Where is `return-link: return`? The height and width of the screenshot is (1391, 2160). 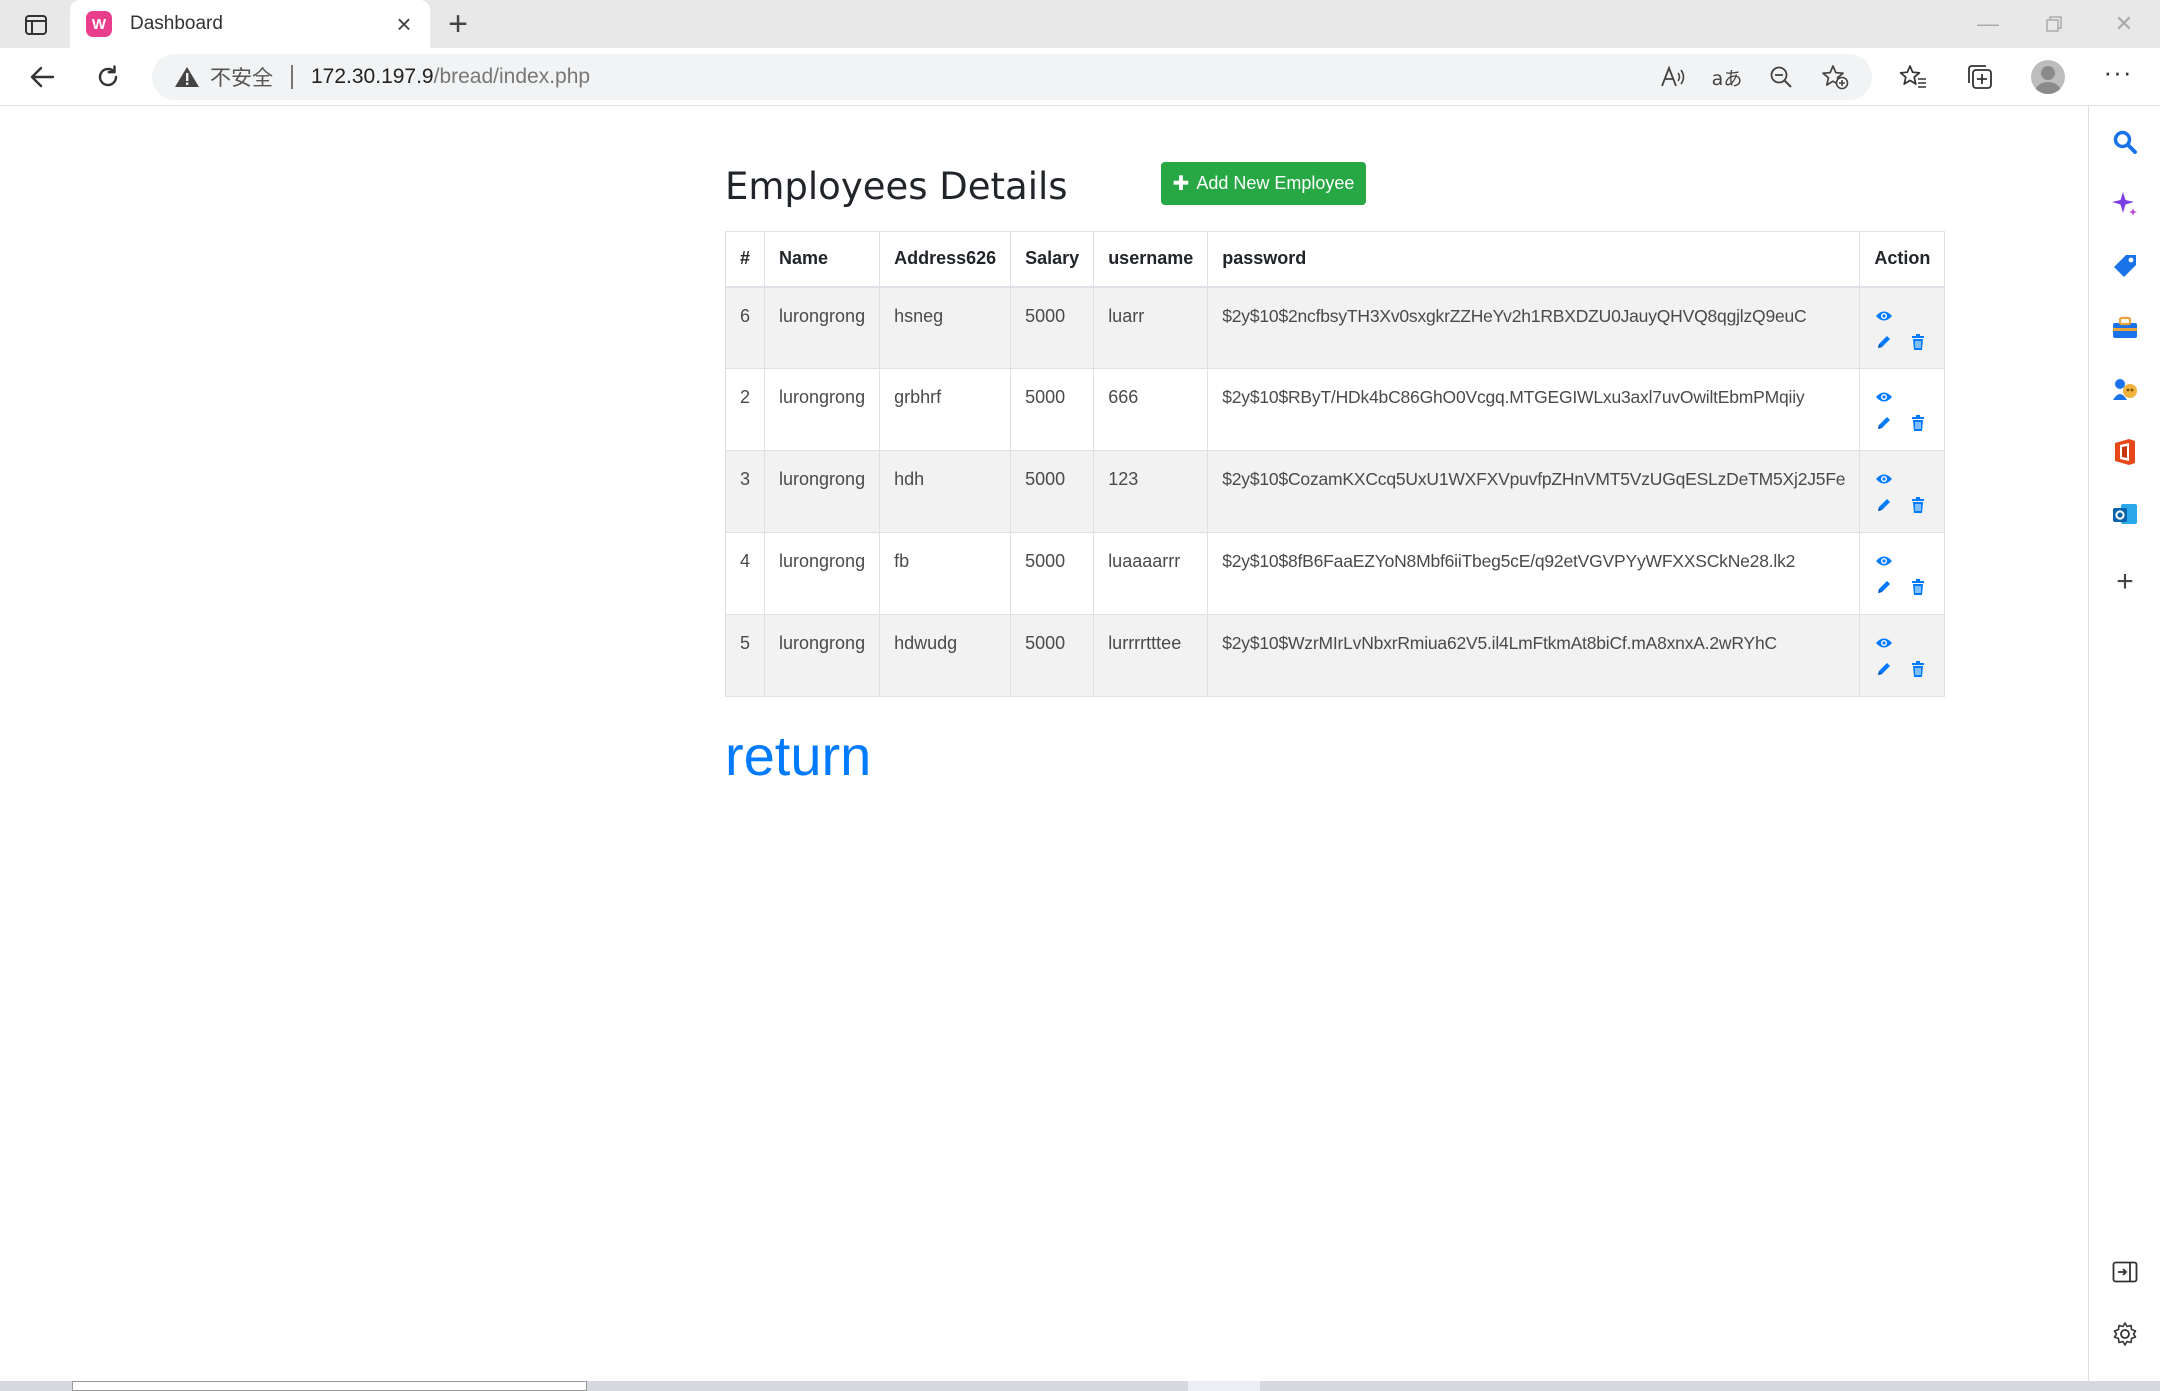 return-link: return is located at coordinates (798, 755).